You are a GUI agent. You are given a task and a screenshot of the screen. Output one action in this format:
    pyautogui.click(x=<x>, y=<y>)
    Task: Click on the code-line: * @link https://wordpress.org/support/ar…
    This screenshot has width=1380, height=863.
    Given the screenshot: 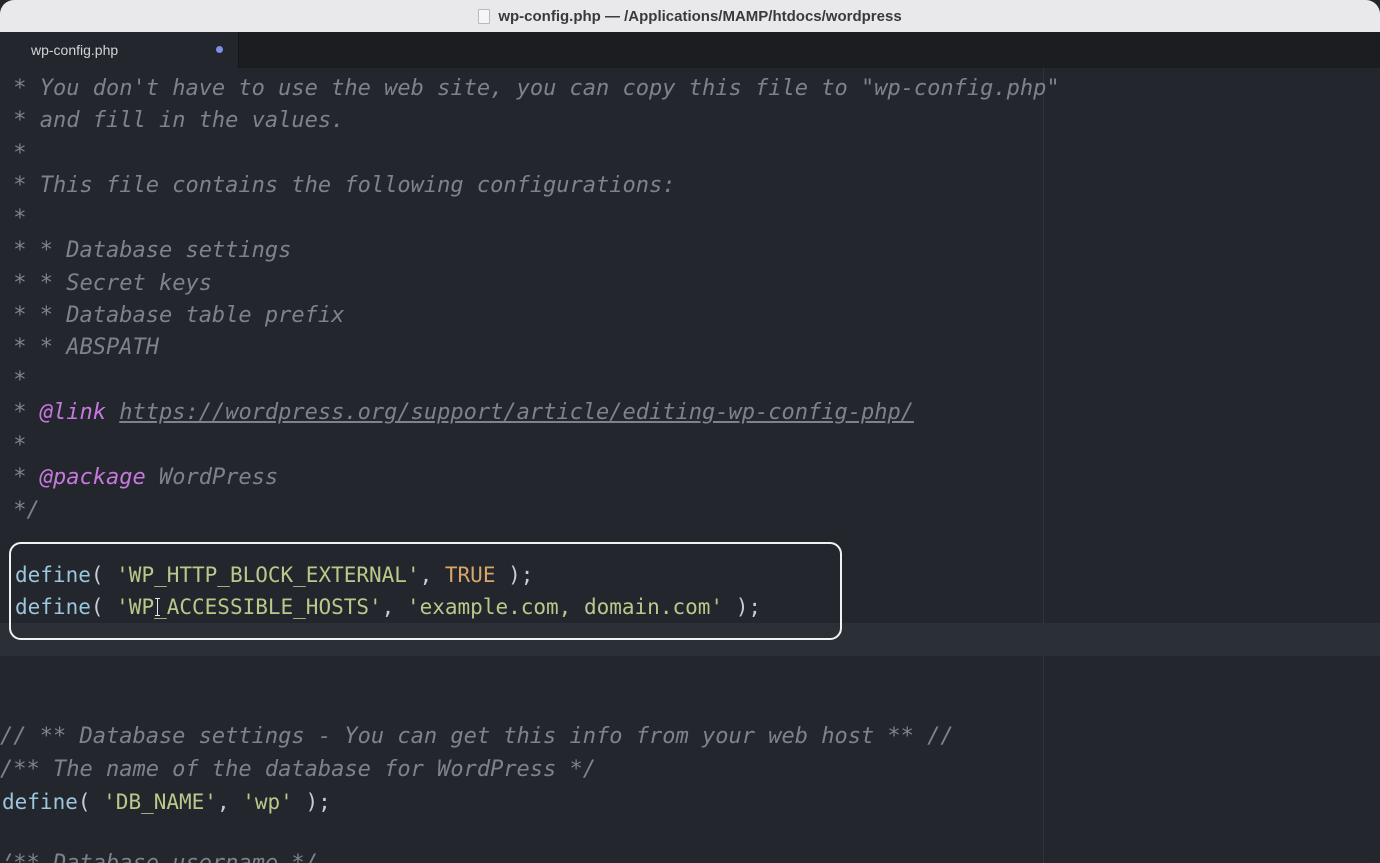 What is the action you would take?
    pyautogui.click(x=457, y=412)
    